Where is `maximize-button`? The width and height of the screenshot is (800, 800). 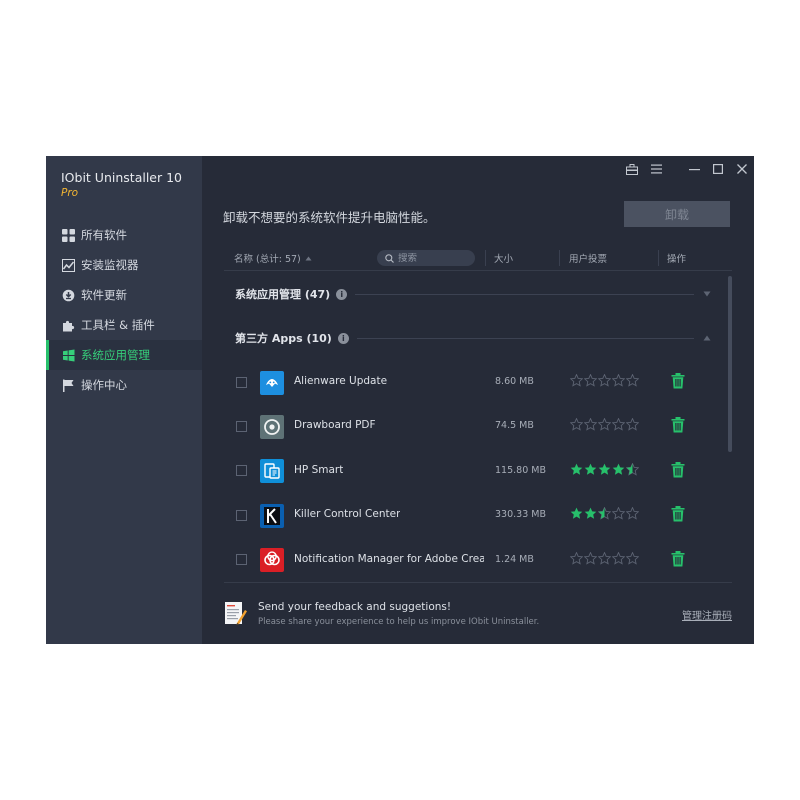 maximize-button is located at coordinates (718, 169).